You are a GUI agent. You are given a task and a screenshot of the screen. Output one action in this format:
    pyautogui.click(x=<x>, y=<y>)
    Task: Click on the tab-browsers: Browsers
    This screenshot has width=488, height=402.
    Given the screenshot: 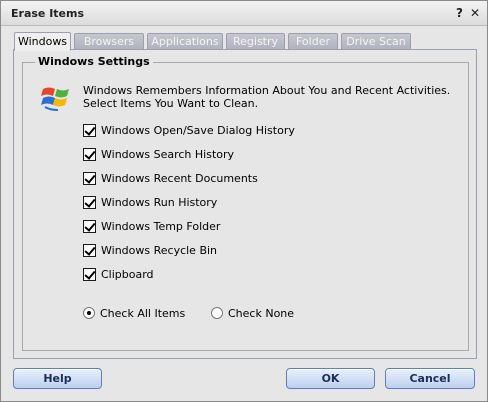 What is the action you would take?
    pyautogui.click(x=109, y=41)
    